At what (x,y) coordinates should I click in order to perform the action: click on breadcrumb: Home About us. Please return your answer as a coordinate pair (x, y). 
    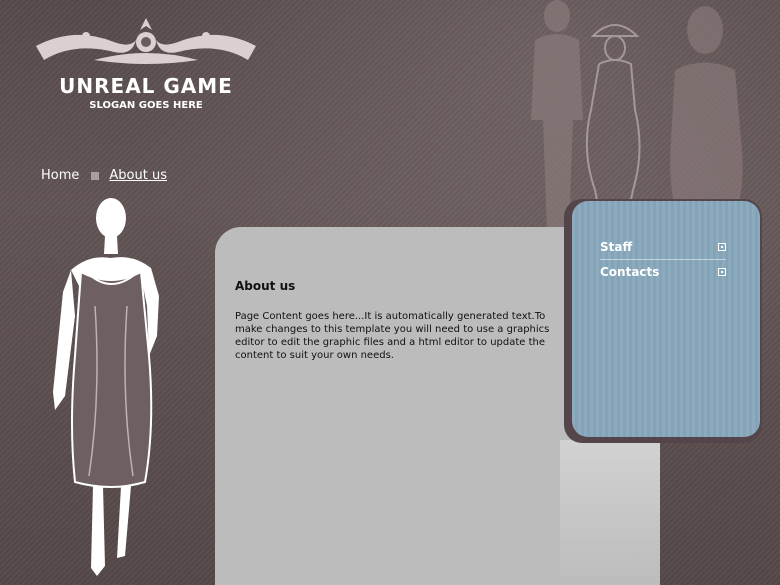
    Looking at the image, I should click on (104, 175).